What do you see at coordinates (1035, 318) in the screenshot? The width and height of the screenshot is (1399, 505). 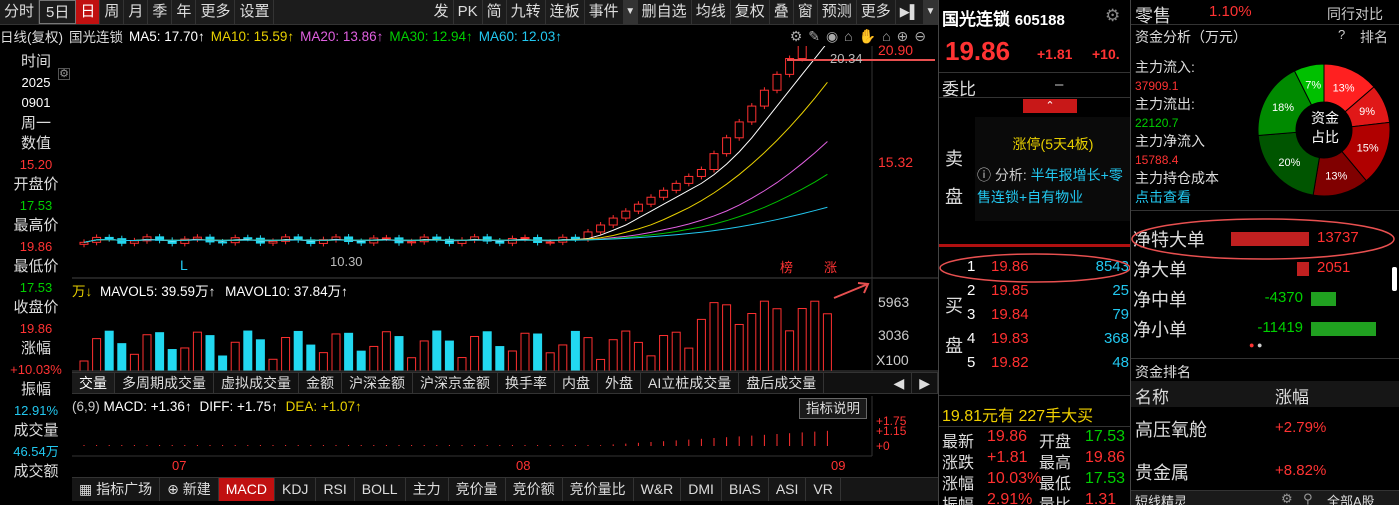 I see `bid-row: 3 19.84 79` at bounding box center [1035, 318].